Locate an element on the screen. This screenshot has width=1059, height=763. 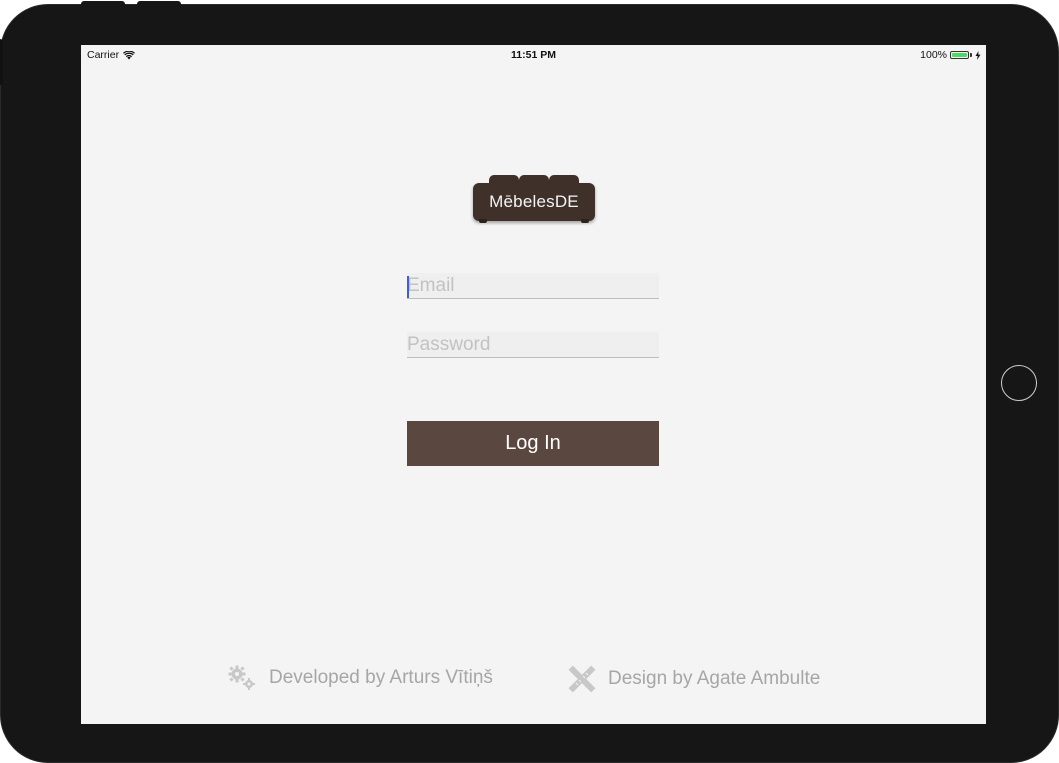
developer-credit-text: Developed by Arturs Vītiņš is located at coordinates (381, 677).